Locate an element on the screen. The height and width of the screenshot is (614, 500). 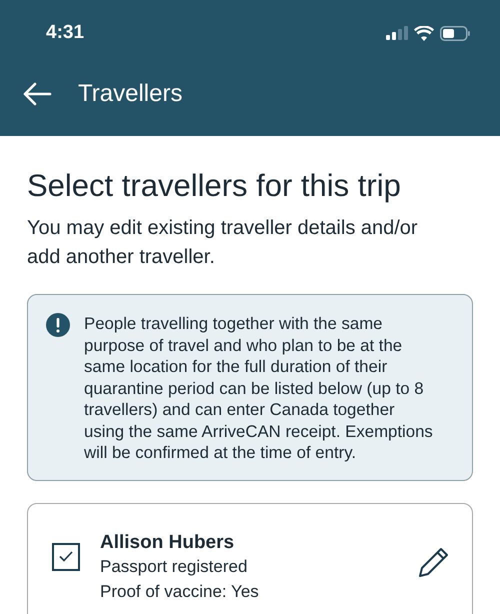
status-time: 4:31 is located at coordinates (65, 33).